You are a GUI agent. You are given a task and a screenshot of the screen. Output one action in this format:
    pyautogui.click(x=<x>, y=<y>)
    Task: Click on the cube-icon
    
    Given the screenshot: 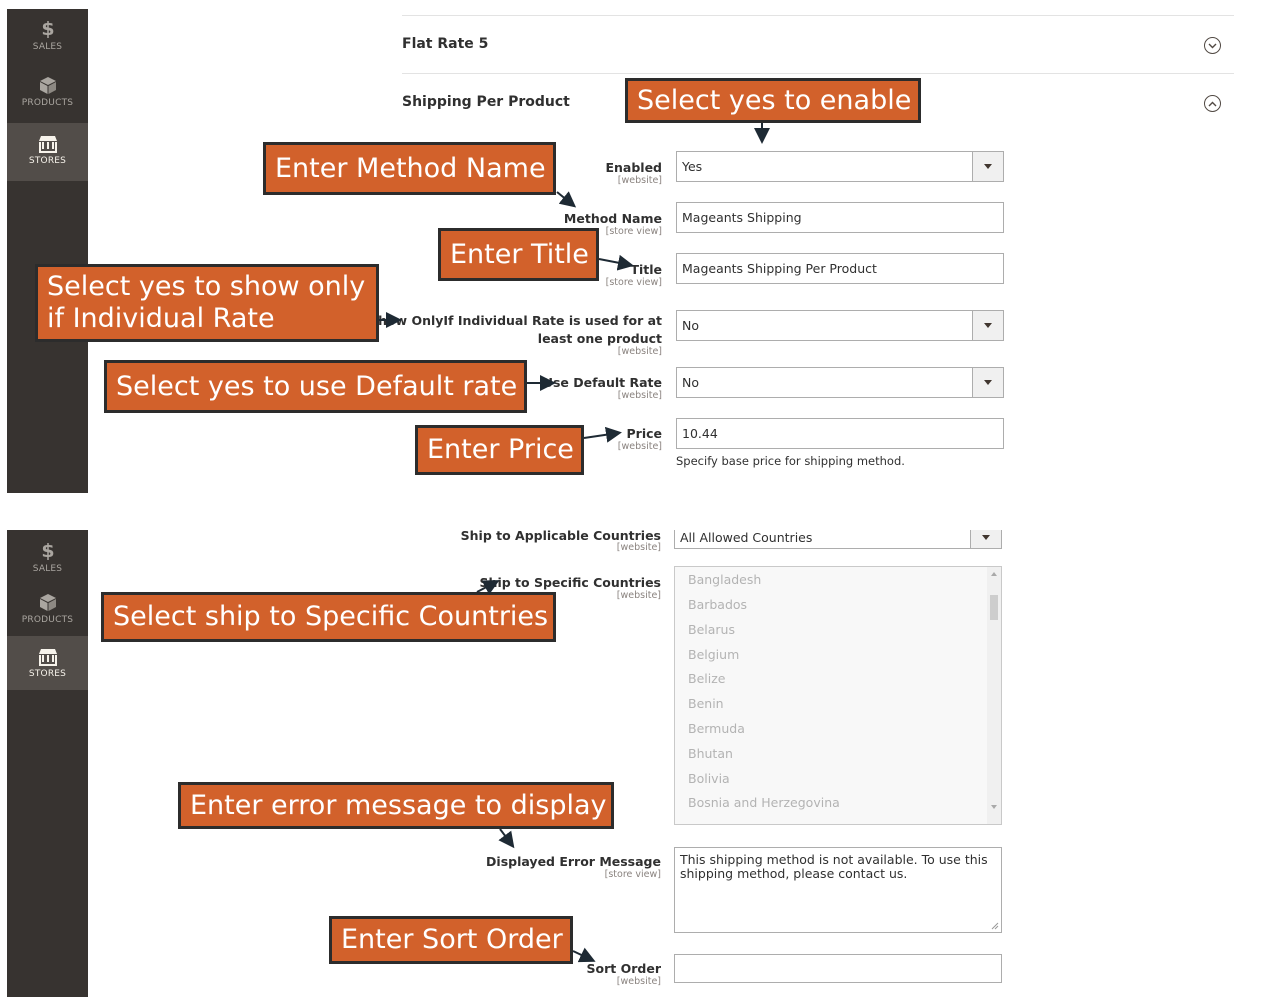 What is the action you would take?
    pyautogui.click(x=47, y=602)
    